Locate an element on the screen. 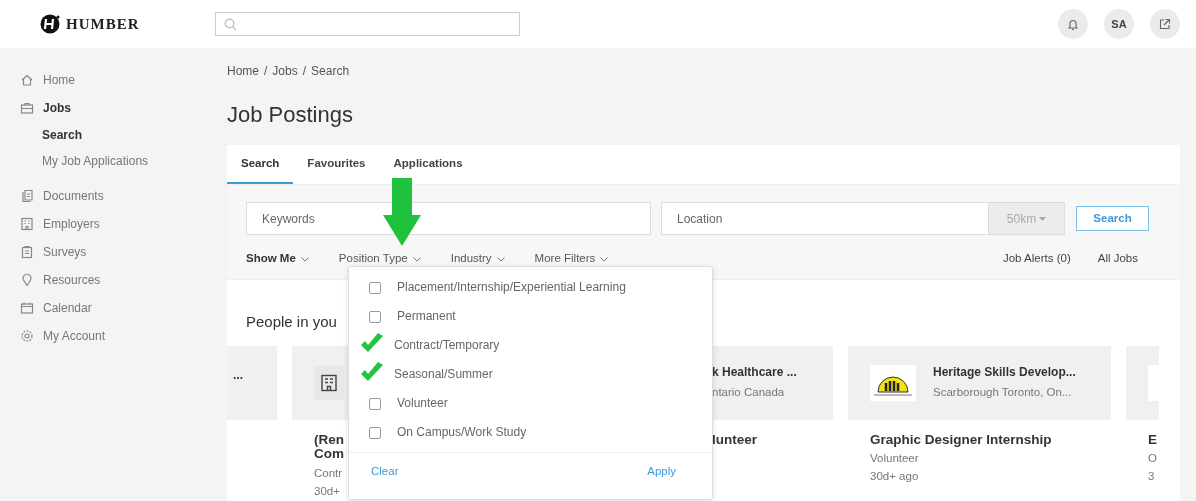 The width and height of the screenshot is (1196, 501). keywords-field: Keywords is located at coordinates (448, 218).